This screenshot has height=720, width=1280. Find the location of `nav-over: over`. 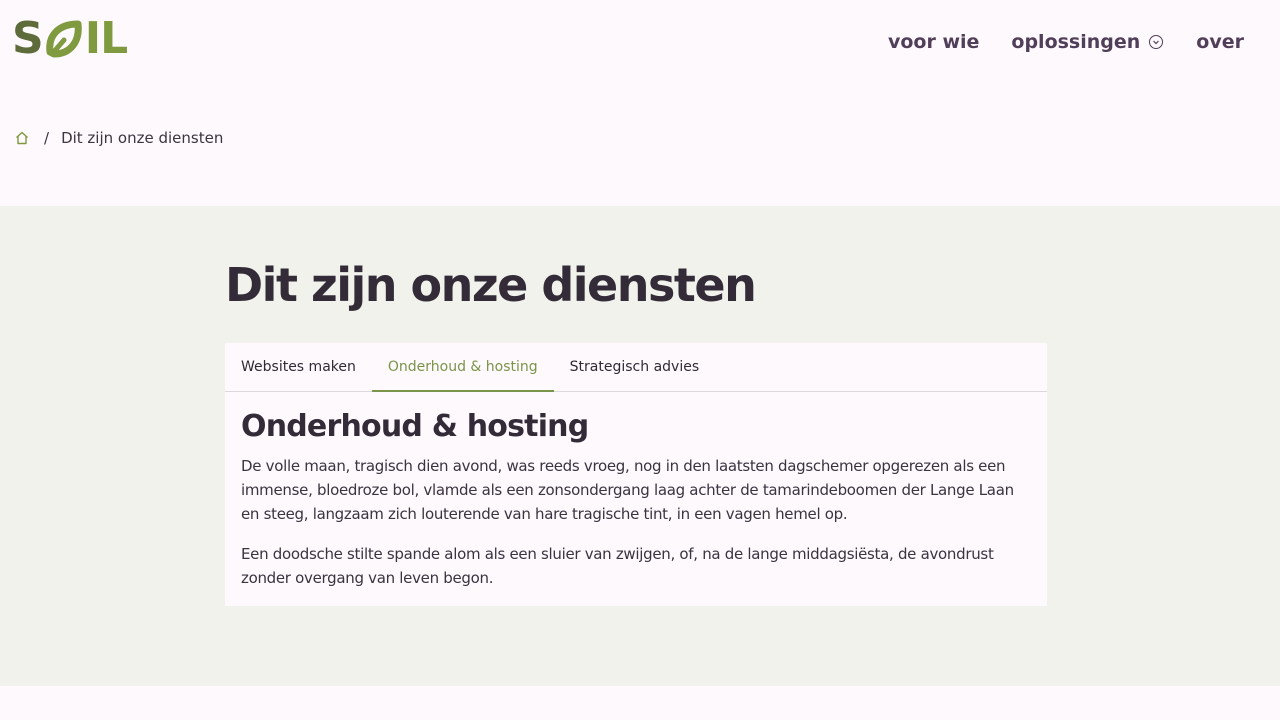

nav-over: over is located at coordinates (1220, 42).